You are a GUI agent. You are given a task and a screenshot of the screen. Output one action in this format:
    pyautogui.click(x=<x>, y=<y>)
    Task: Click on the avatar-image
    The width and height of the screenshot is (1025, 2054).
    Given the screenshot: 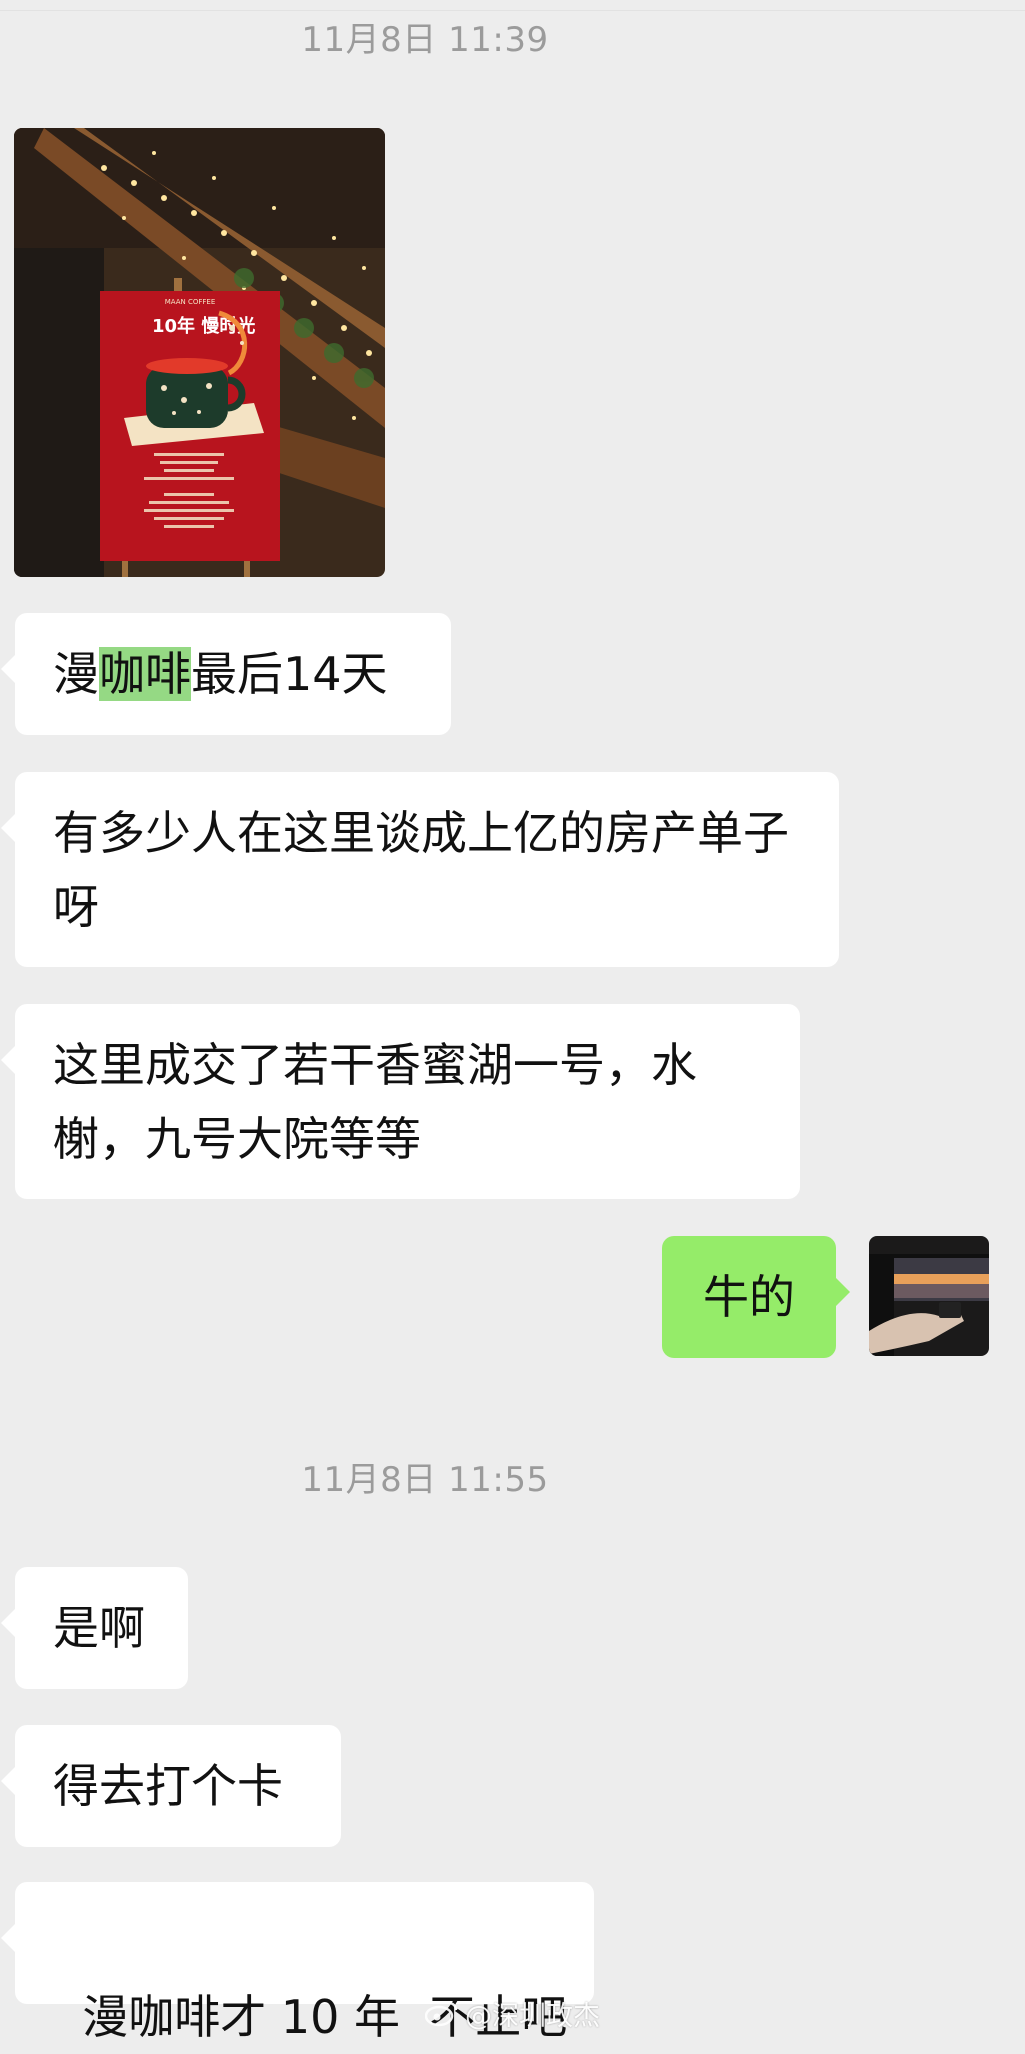 What is the action you would take?
    pyautogui.click(x=929, y=1296)
    